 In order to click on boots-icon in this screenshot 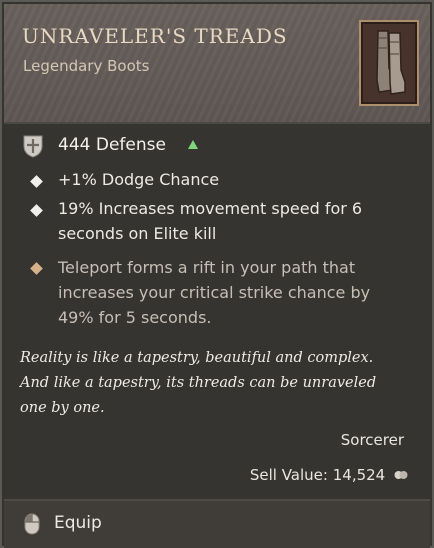, I will do `click(391, 62)`.